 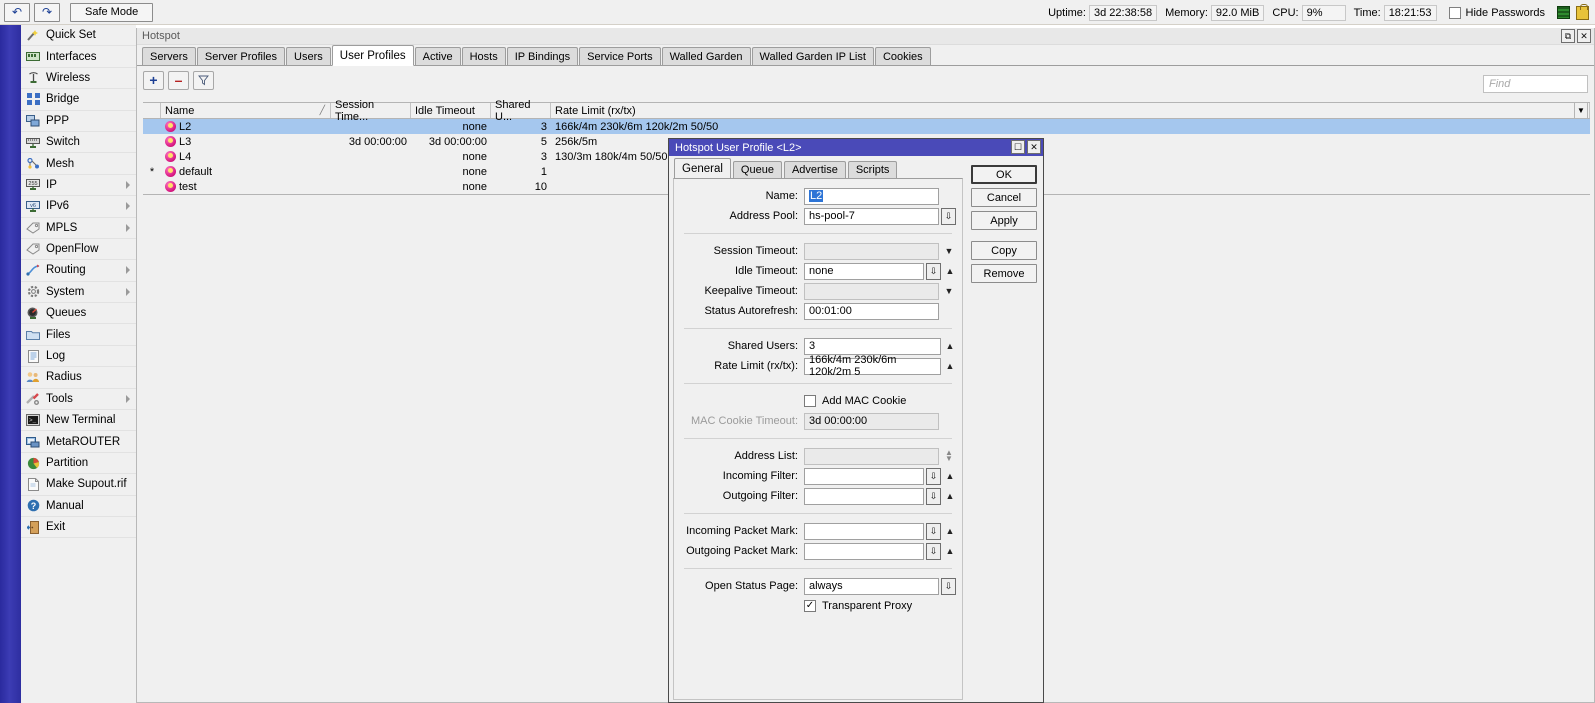 I want to click on shared-users-input: 3, so click(x=872, y=346).